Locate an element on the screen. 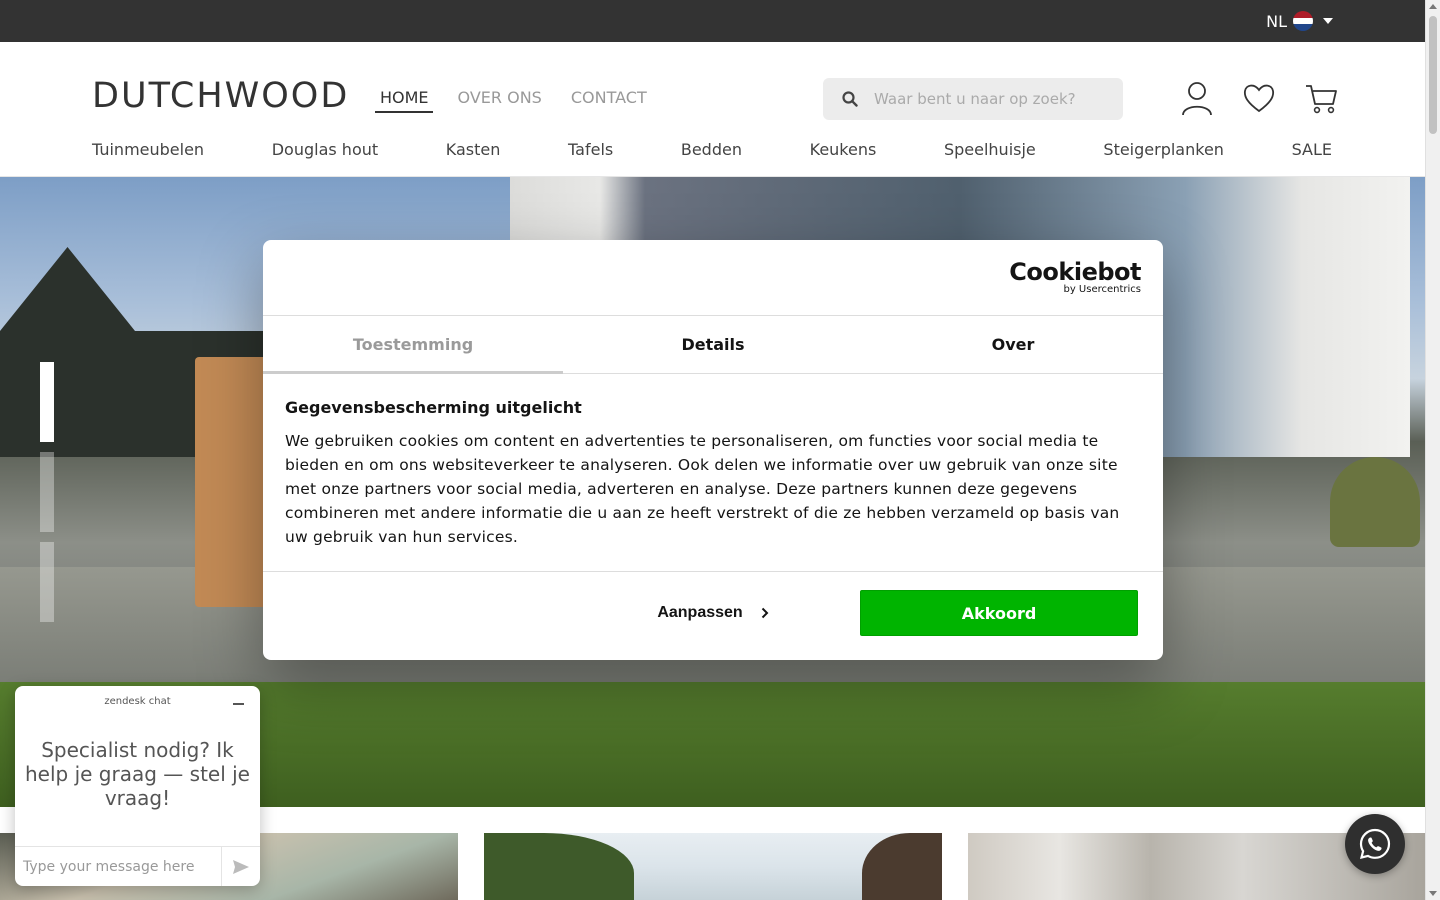 The height and width of the screenshot is (900, 1440). search-icon is located at coordinates (850, 99).